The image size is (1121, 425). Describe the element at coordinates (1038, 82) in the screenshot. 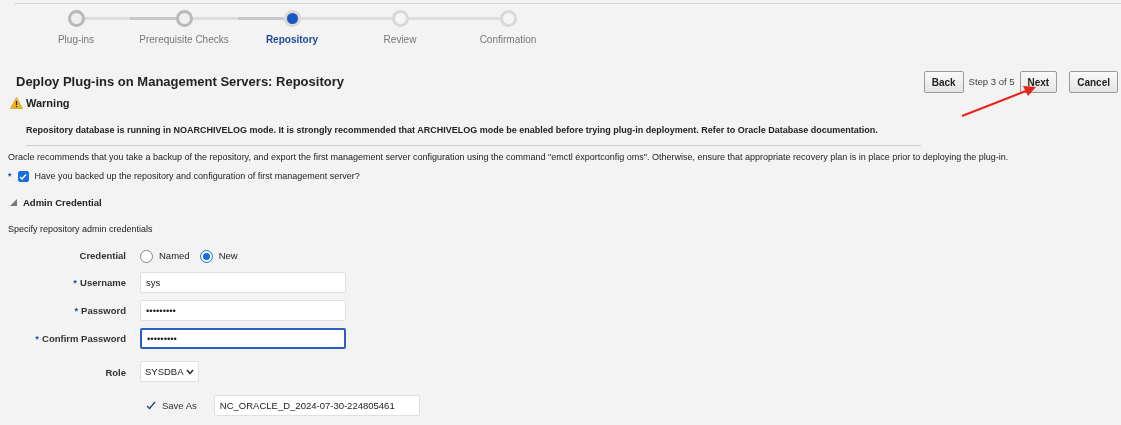

I see `next-button: Next` at that location.